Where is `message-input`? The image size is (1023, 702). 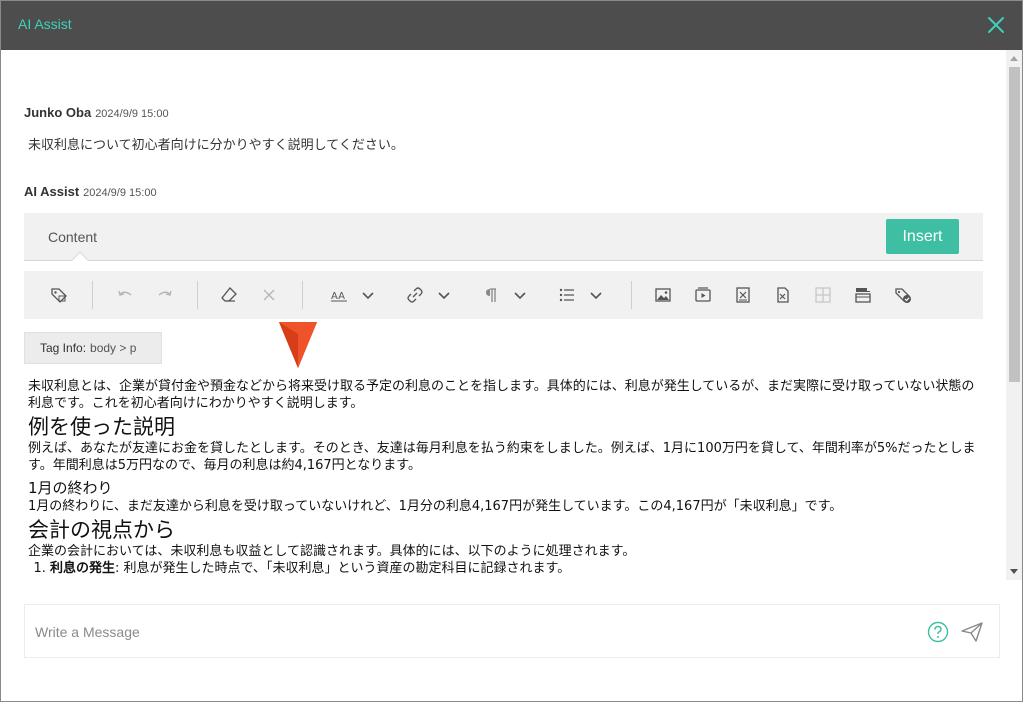
message-input is located at coordinates (475, 632).